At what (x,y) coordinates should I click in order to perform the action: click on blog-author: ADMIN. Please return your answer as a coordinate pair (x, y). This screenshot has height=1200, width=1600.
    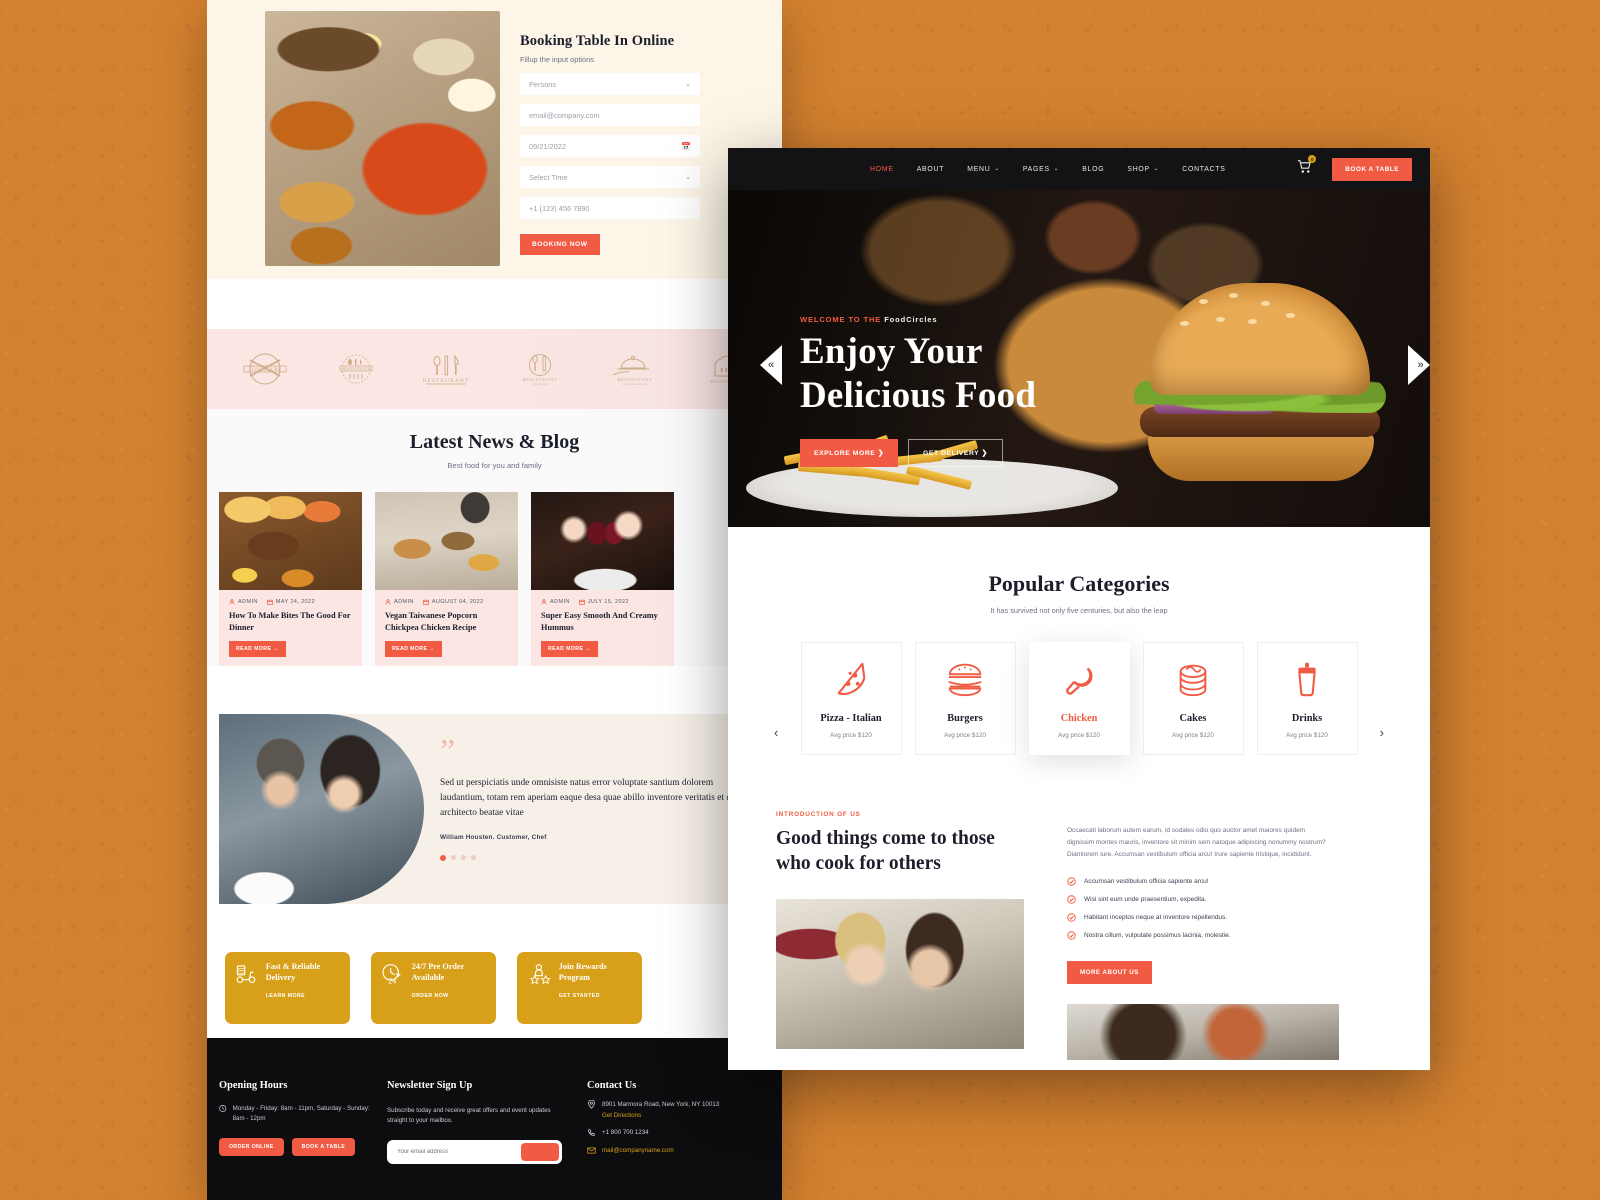
    Looking at the image, I should click on (555, 602).